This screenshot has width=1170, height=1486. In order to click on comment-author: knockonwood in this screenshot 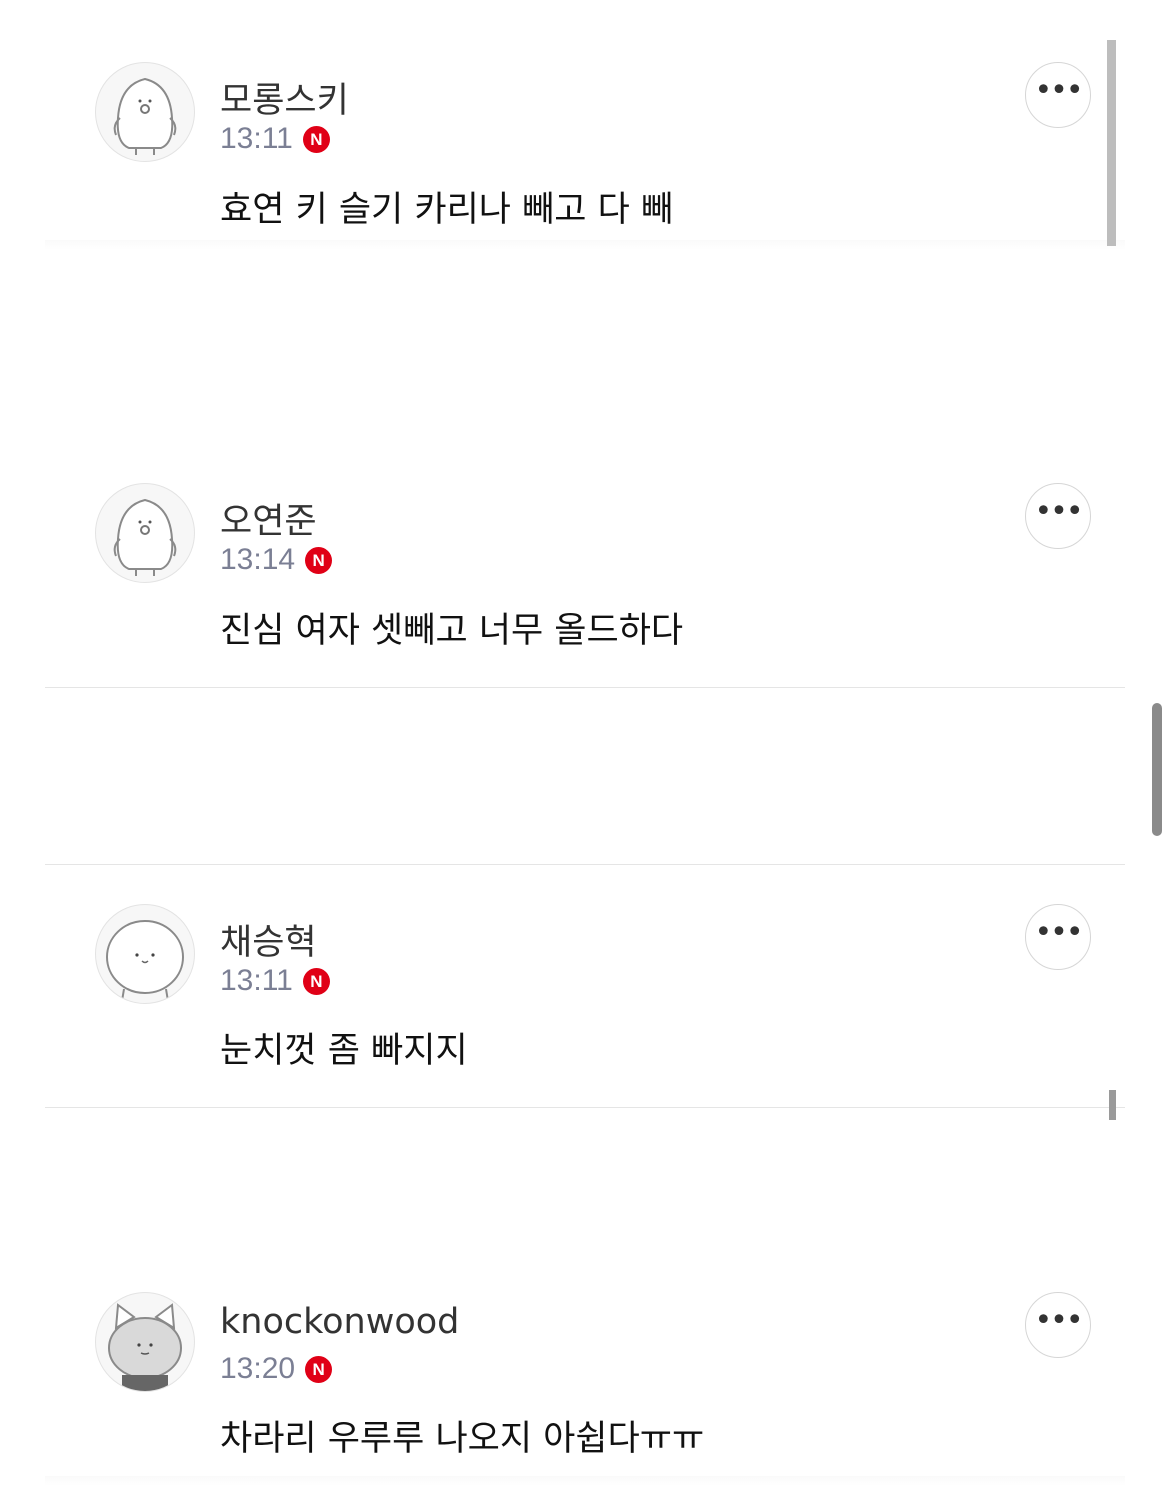, I will do `click(339, 1322)`.